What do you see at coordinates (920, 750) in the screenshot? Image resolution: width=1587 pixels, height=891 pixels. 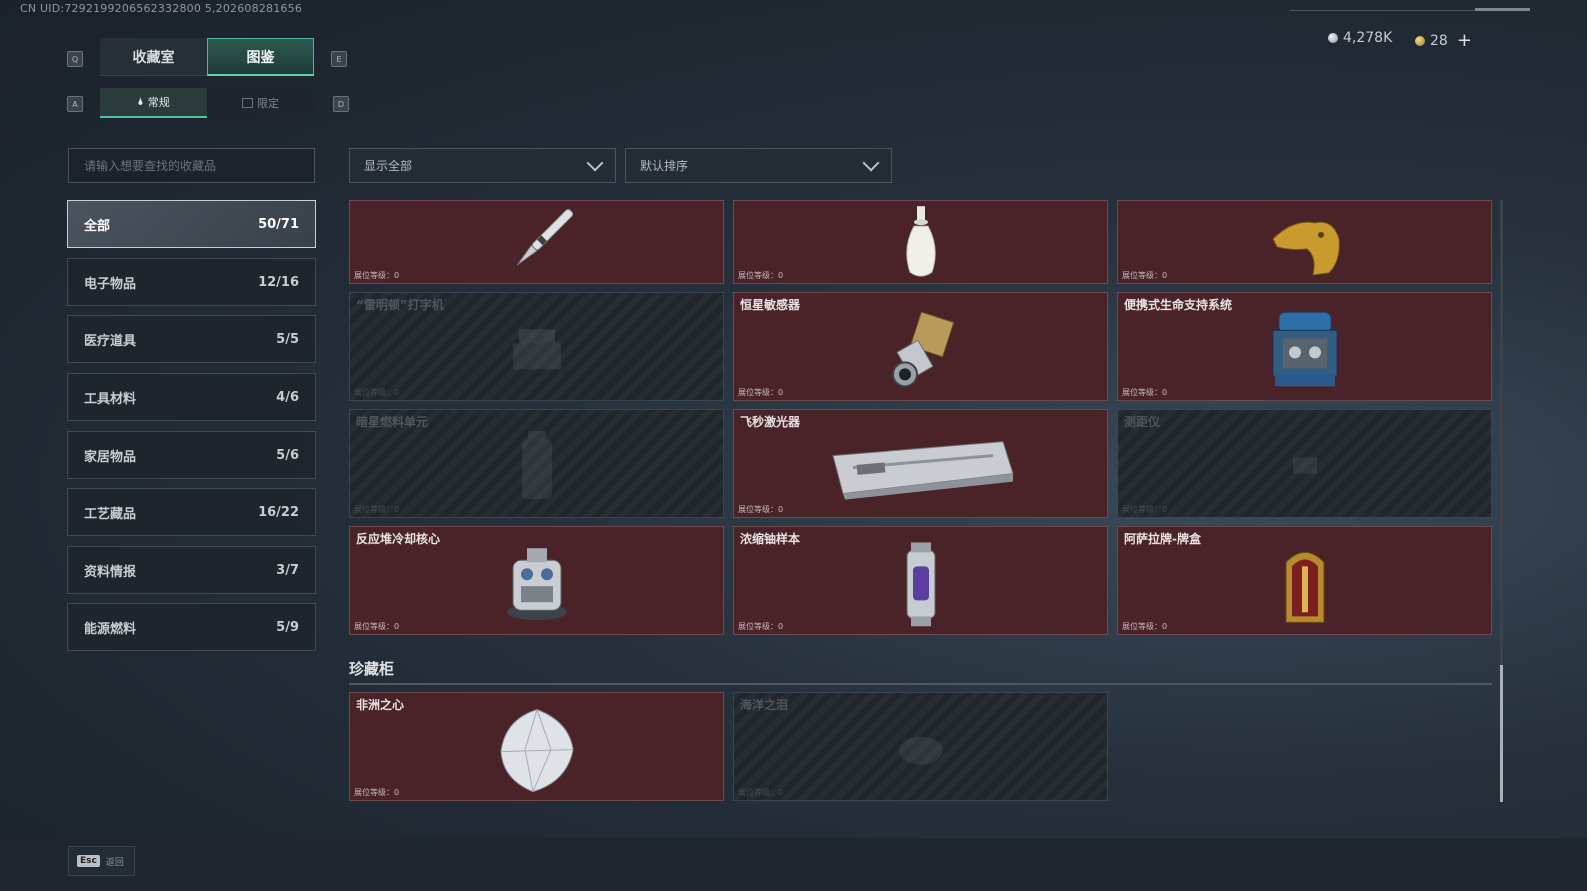 I see `ocean-tear-icon` at bounding box center [920, 750].